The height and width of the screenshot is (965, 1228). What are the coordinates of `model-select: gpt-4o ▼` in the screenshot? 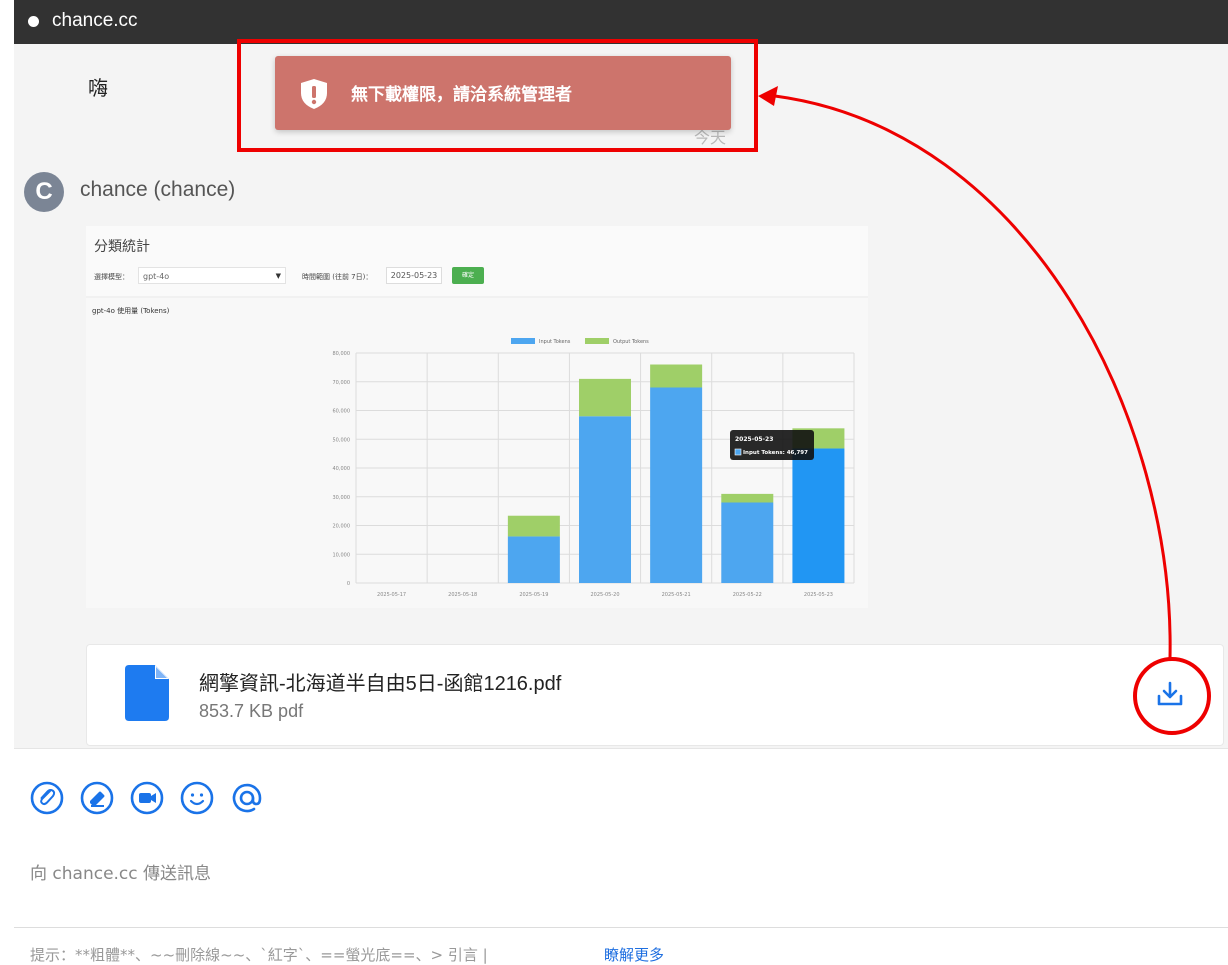 It's located at (212, 275).